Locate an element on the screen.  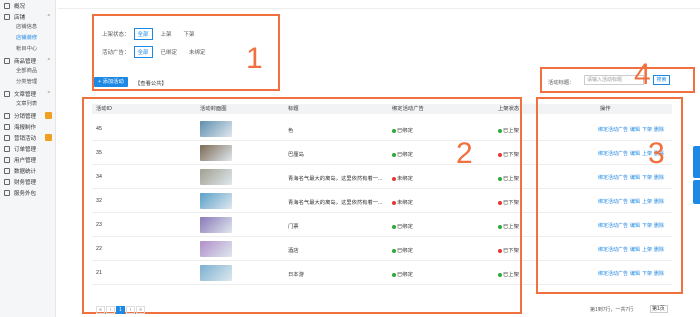
status-option-on: 上架 is located at coordinates (166, 34).